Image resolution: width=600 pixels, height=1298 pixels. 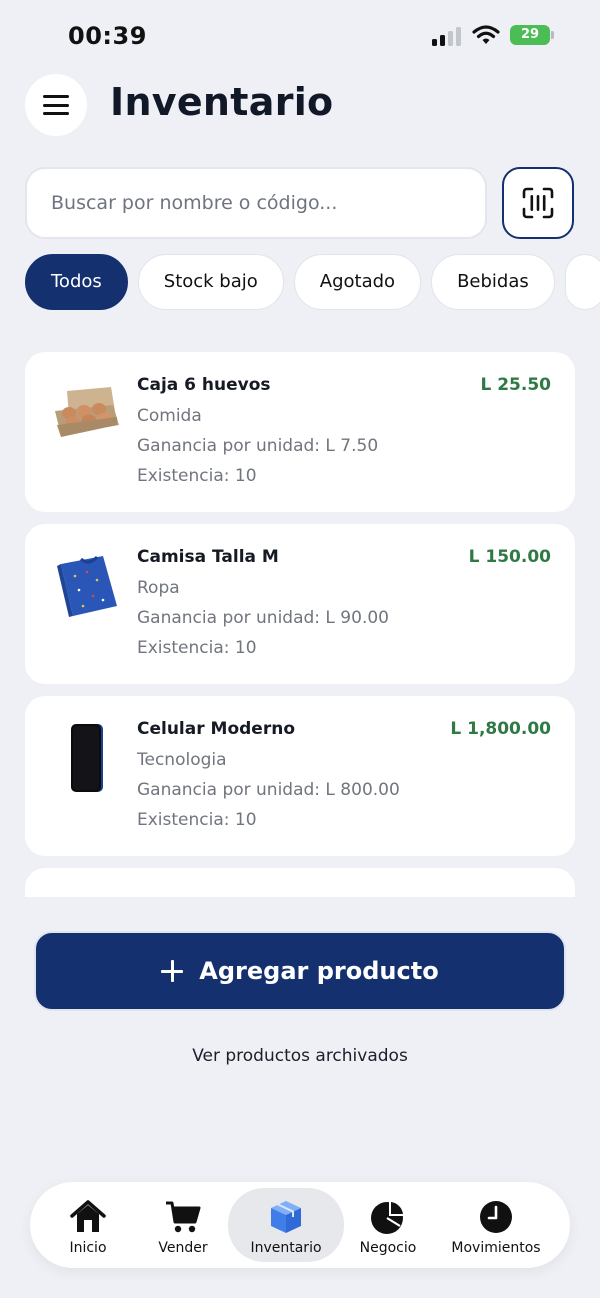 What do you see at coordinates (210, 282) in the screenshot?
I see `filter-chip-stock-bajo: Stock bajo` at bounding box center [210, 282].